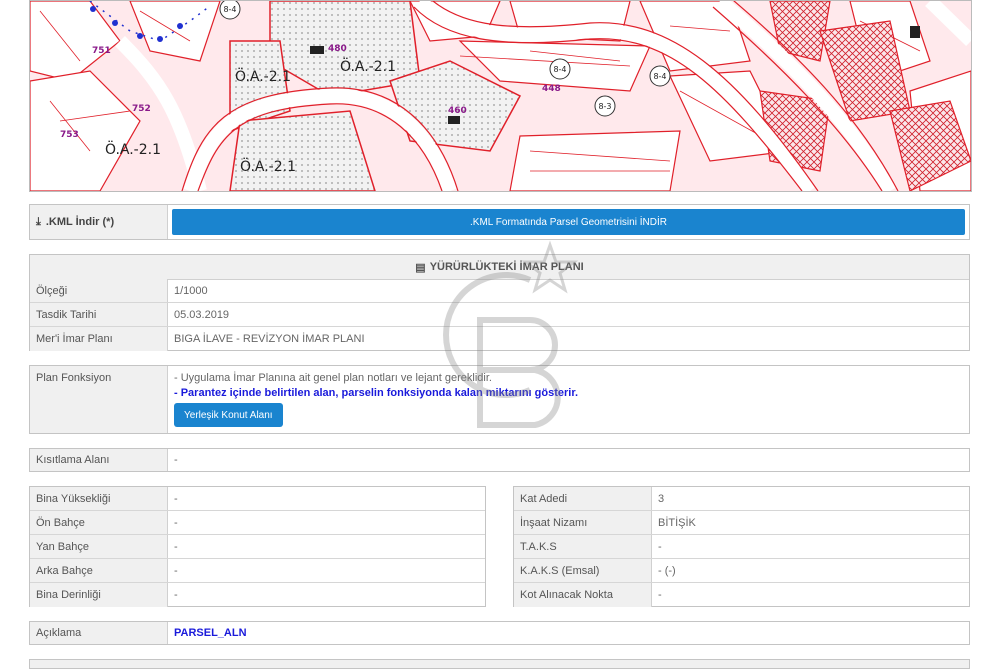 The image size is (1000, 669). What do you see at coordinates (551, 89) in the screenshot?
I see `parcel-number: 448` at bounding box center [551, 89].